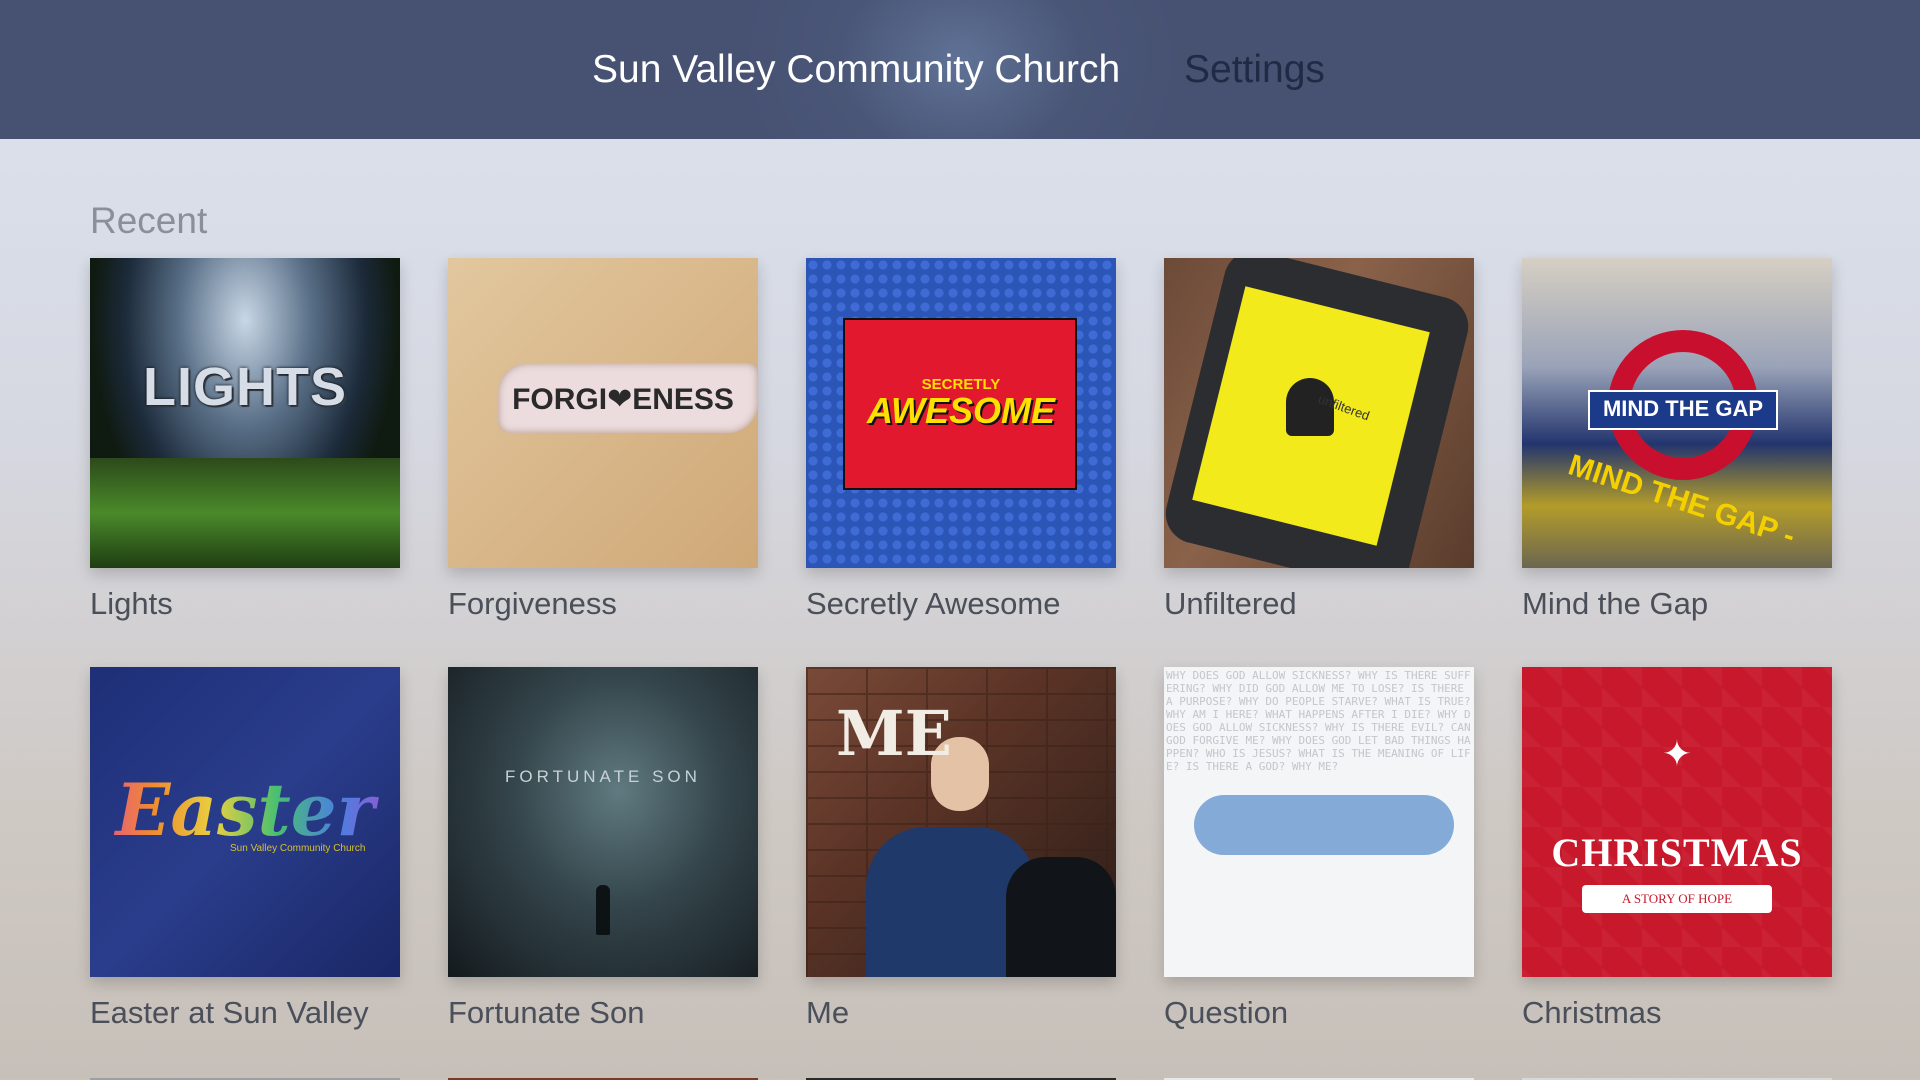 The height and width of the screenshot is (1080, 1920). I want to click on series-tile-unfiltered: unfiltered Unfiltered, so click(1319, 440).